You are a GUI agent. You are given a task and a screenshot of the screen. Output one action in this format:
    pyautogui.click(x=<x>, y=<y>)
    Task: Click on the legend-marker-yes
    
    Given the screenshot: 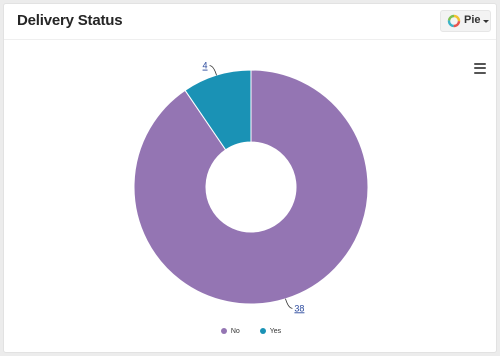 What is the action you would take?
    pyautogui.click(x=262, y=331)
    